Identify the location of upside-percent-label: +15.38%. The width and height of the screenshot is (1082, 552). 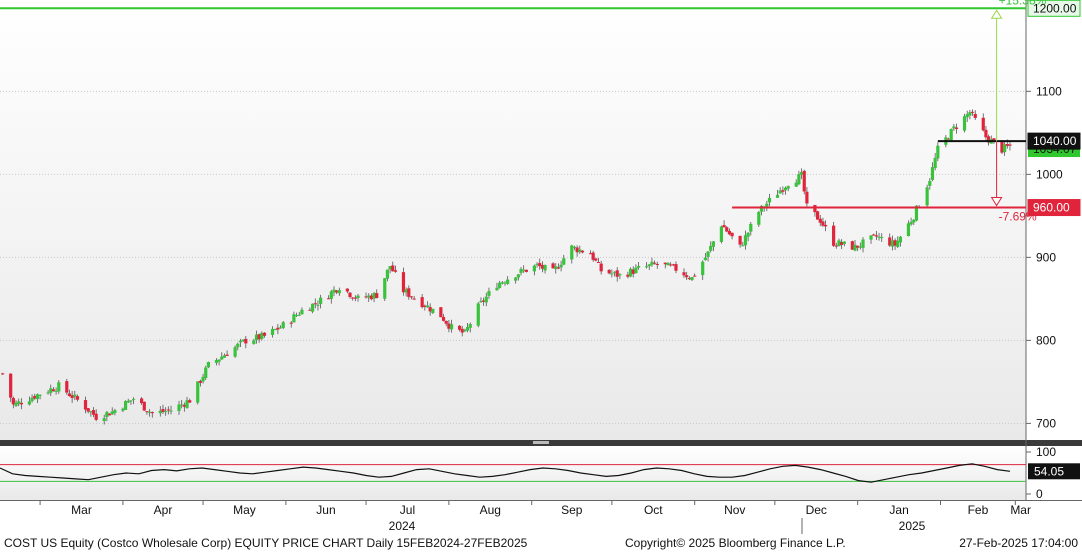
(1023, 3).